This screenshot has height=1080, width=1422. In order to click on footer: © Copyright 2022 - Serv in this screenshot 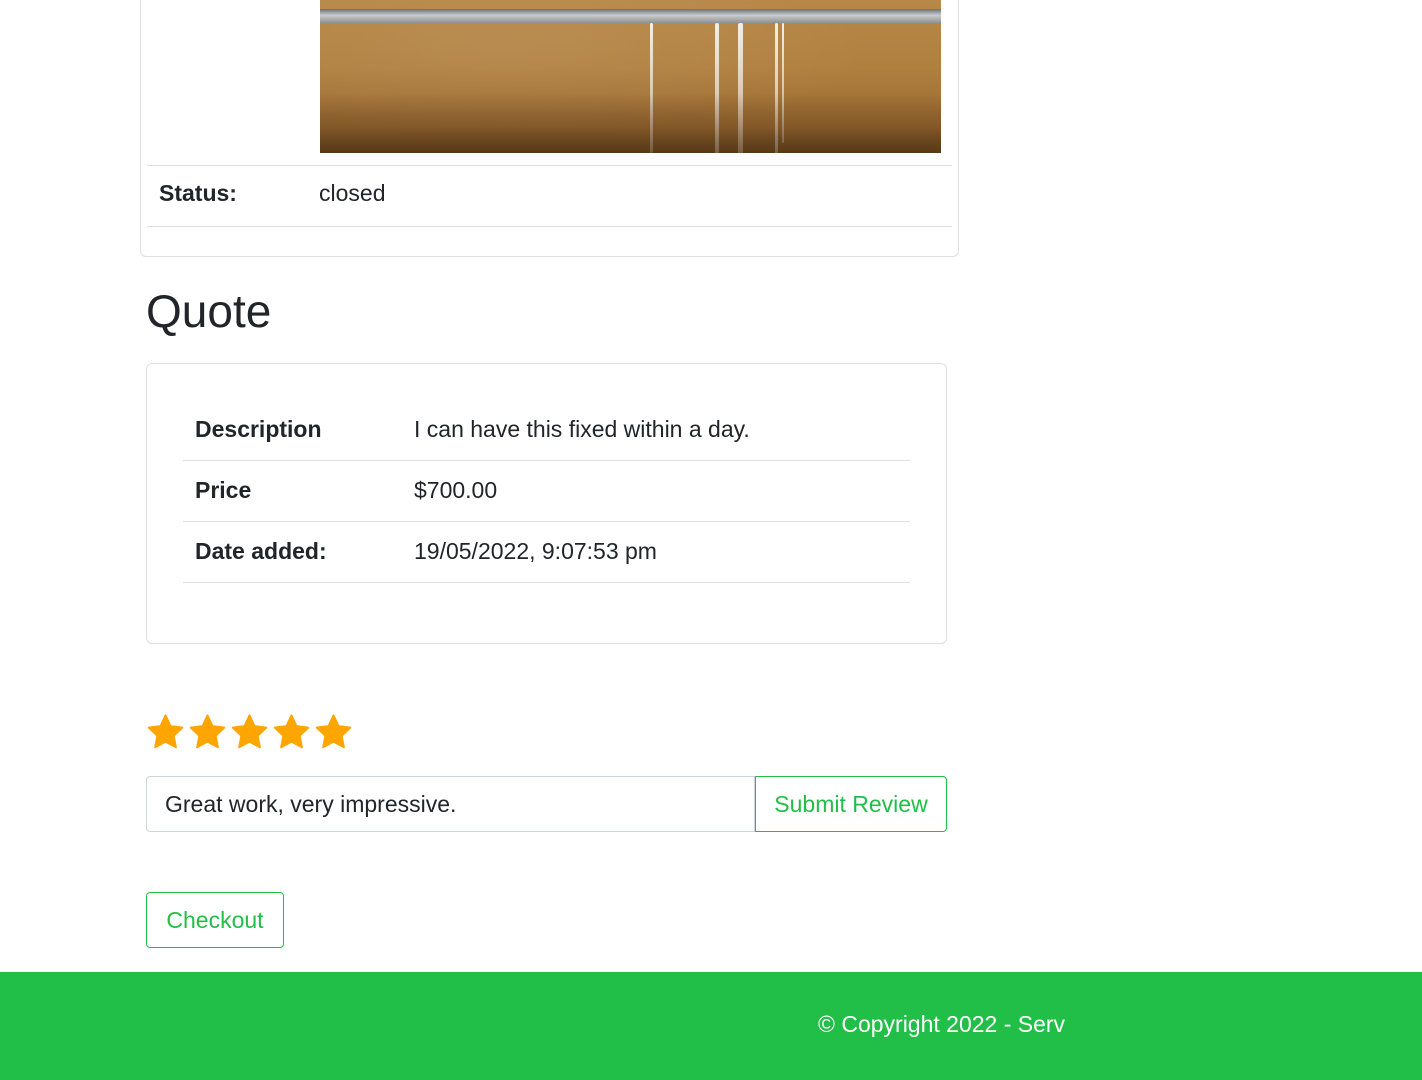, I will do `click(711, 1026)`.